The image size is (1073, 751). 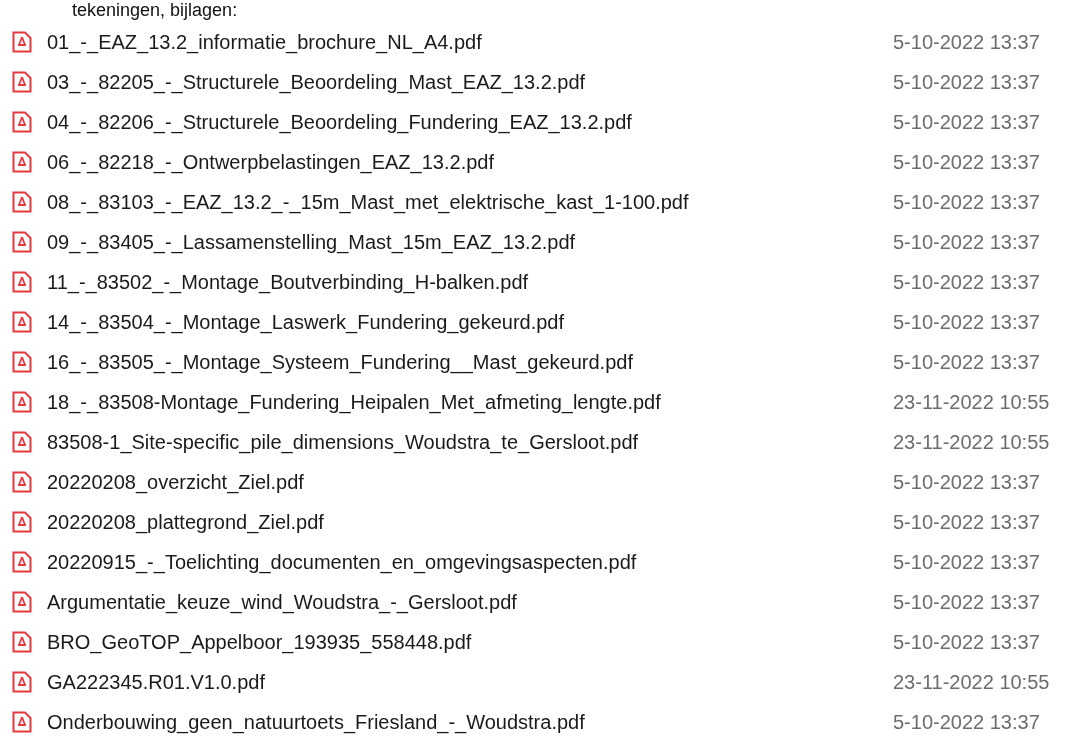 What do you see at coordinates (463, 402) in the screenshot?
I see `file-name: 18_-_83508-Montage_Fundering_Heipalen_Met_afmeting_lengte.pdf` at bounding box center [463, 402].